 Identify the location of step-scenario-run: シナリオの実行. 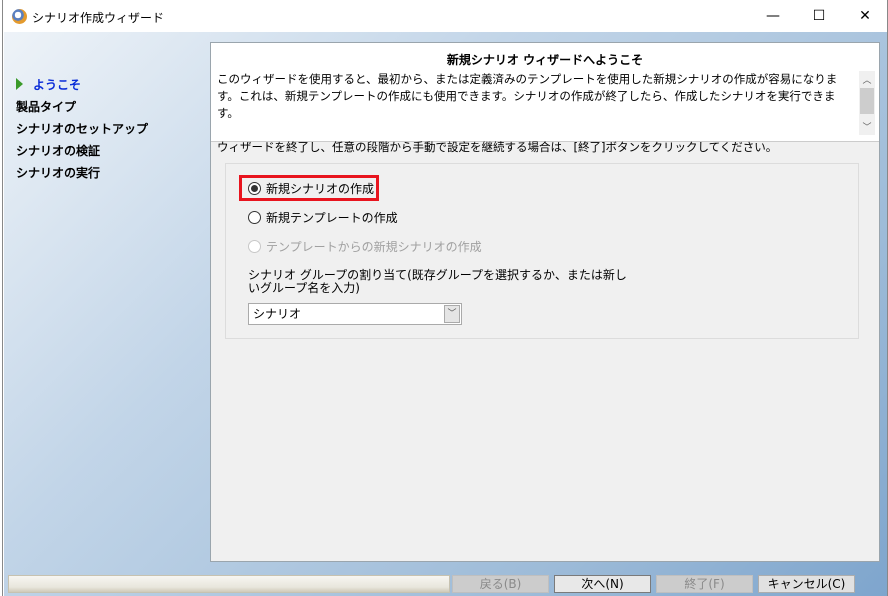
(58, 173).